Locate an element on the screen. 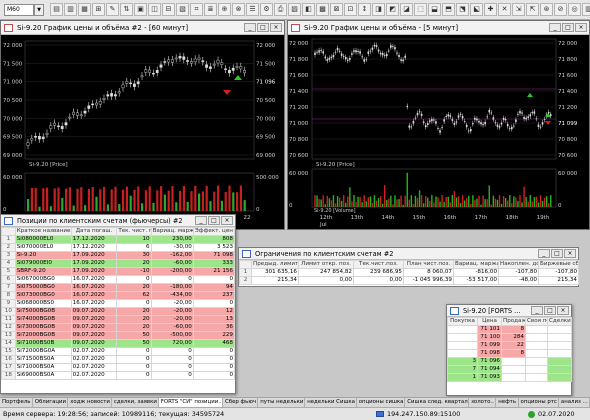 This screenshot has height=420, width=590. workspace-tab: ходж новости is located at coordinates (90, 402).